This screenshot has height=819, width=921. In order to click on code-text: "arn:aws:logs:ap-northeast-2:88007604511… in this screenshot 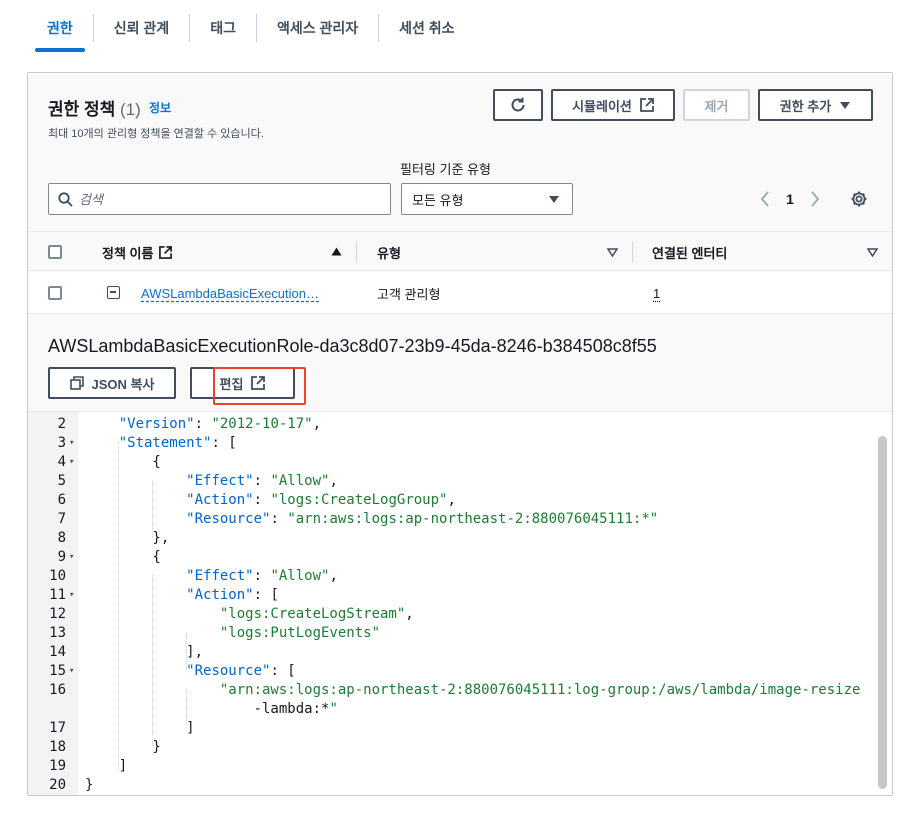, I will do `click(540, 690)`.